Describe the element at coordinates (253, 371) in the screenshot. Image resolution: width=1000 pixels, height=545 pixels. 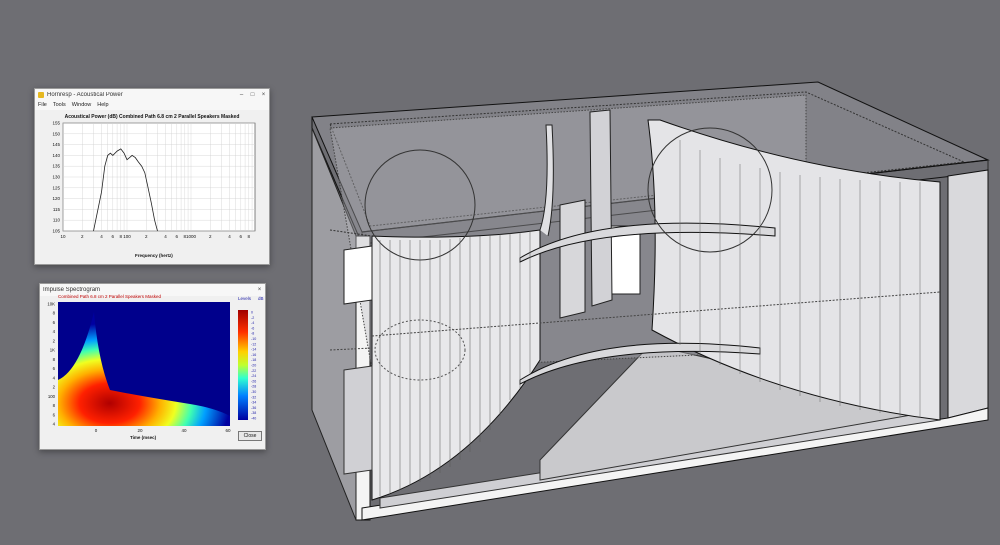
I see `scale-value: -22` at that location.